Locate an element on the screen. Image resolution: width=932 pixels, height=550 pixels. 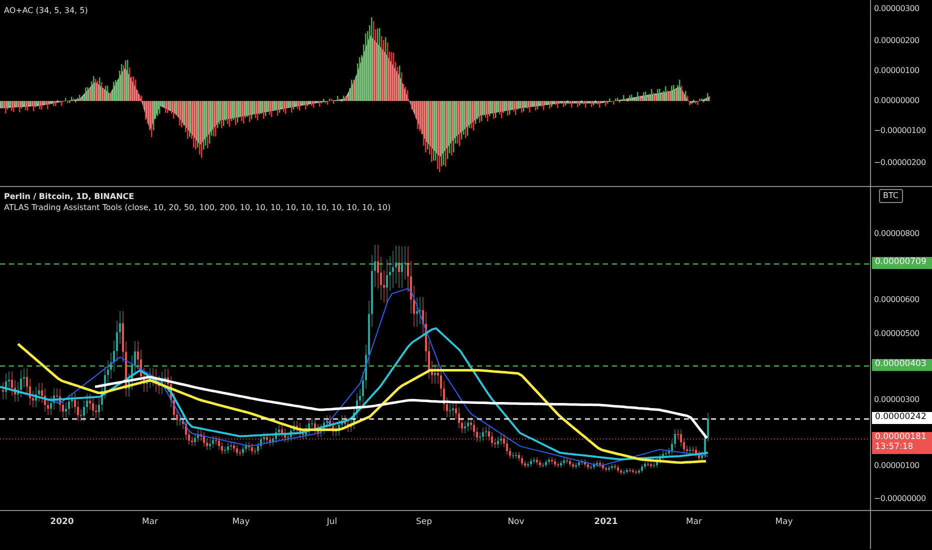
axis-label: −0.00000200 is located at coordinates (900, 163).